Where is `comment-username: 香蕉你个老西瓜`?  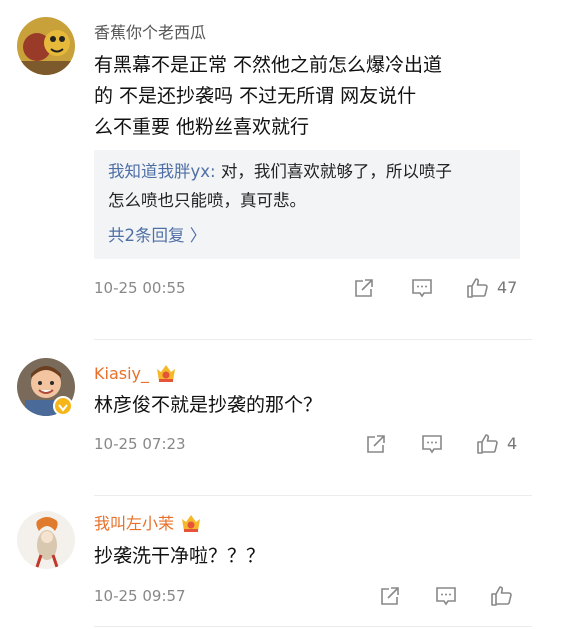
comment-username: 香蕉你个老西瓜 is located at coordinates (150, 33).